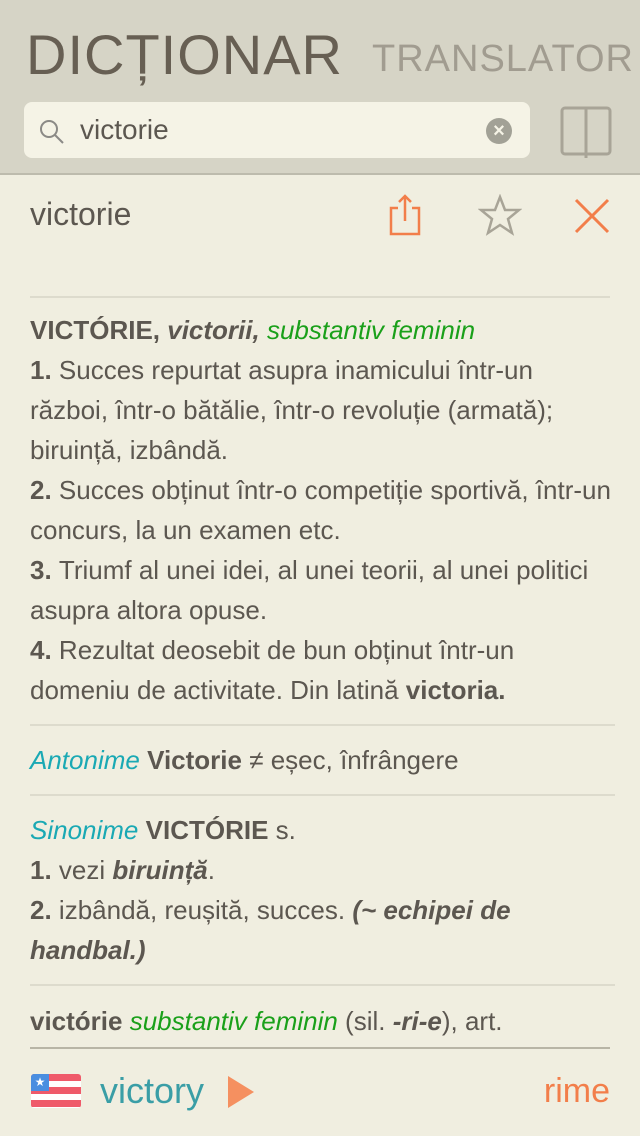  What do you see at coordinates (80, 1021) in the screenshot?
I see `definition-text: victórie` at bounding box center [80, 1021].